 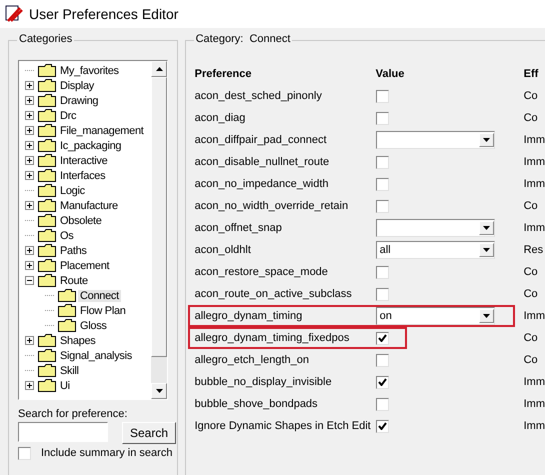 What do you see at coordinates (243, 39) in the screenshot?
I see `group-legend: Category: Connect` at bounding box center [243, 39].